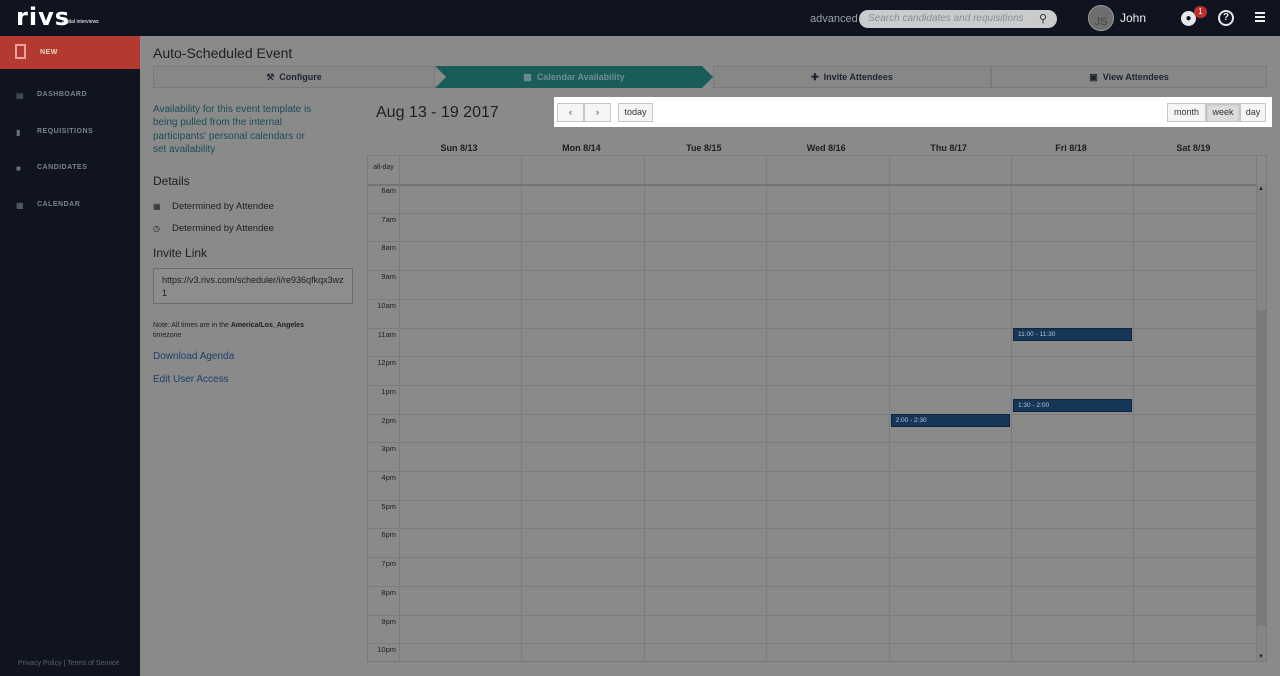 The height and width of the screenshot is (676, 1280). I want to click on hour-label: 6pm, so click(388, 535).